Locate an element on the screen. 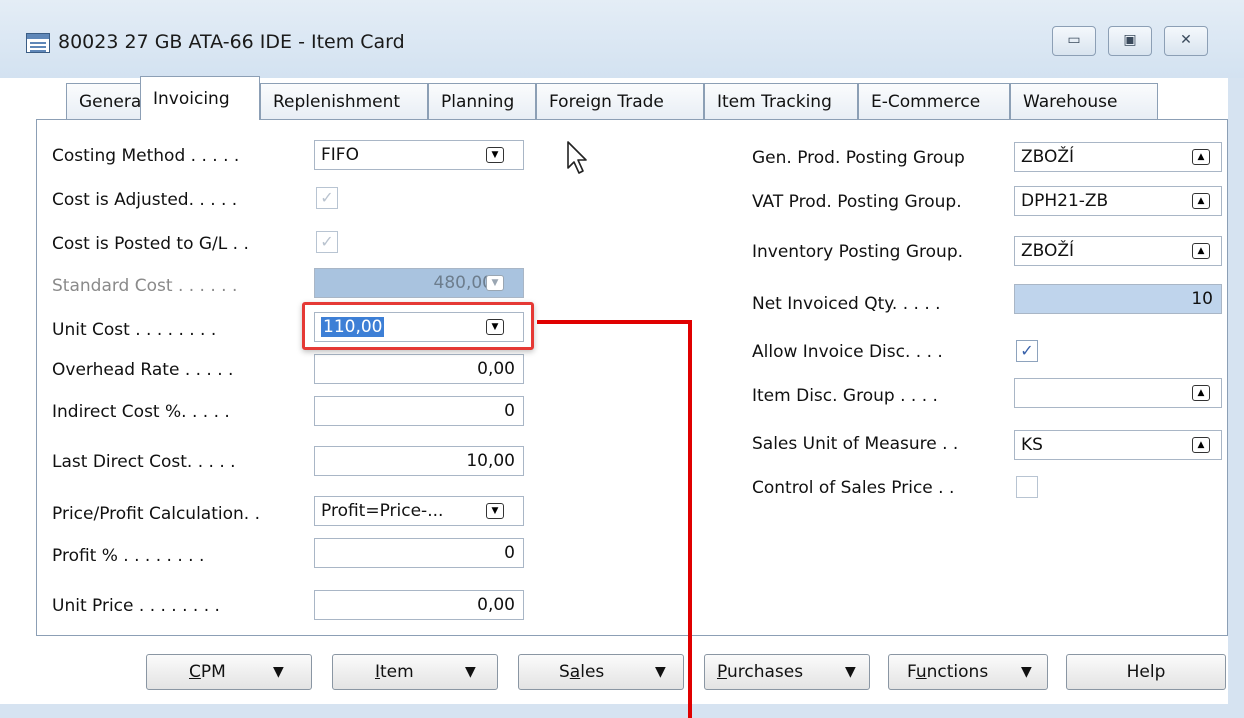 This screenshot has height=718, width=1244. purchases-caret-icon: ▼ is located at coordinates (850, 672).